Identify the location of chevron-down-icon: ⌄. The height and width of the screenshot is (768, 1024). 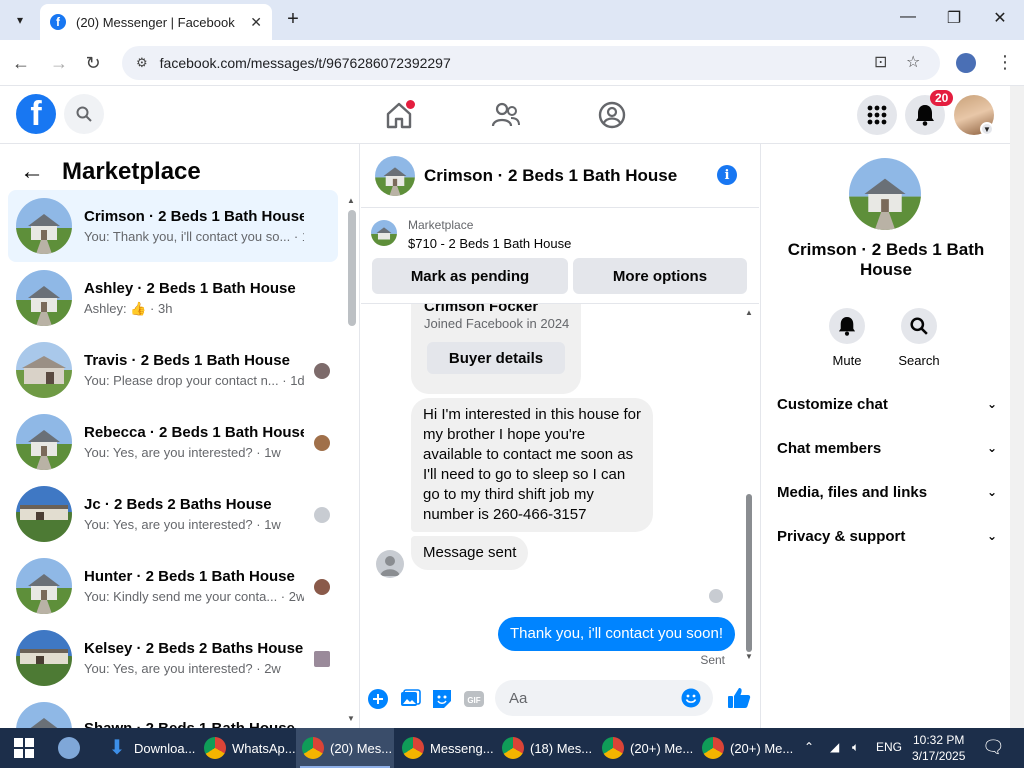
(991, 492).